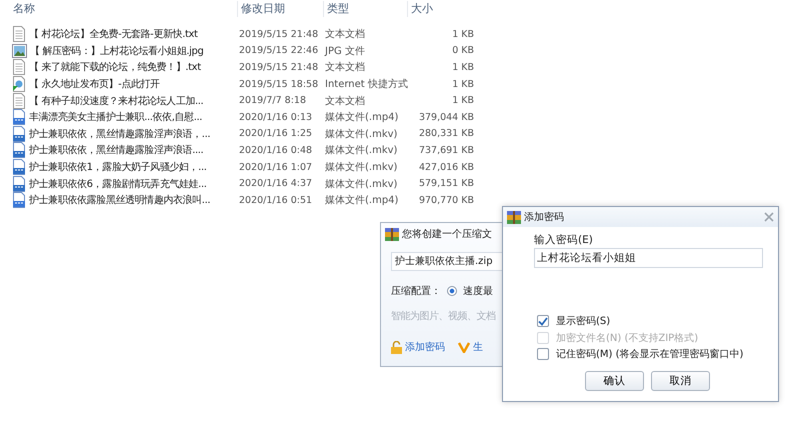 The height and width of the screenshot is (421, 800). I want to click on profile-label: 压缩配置：, so click(416, 291).